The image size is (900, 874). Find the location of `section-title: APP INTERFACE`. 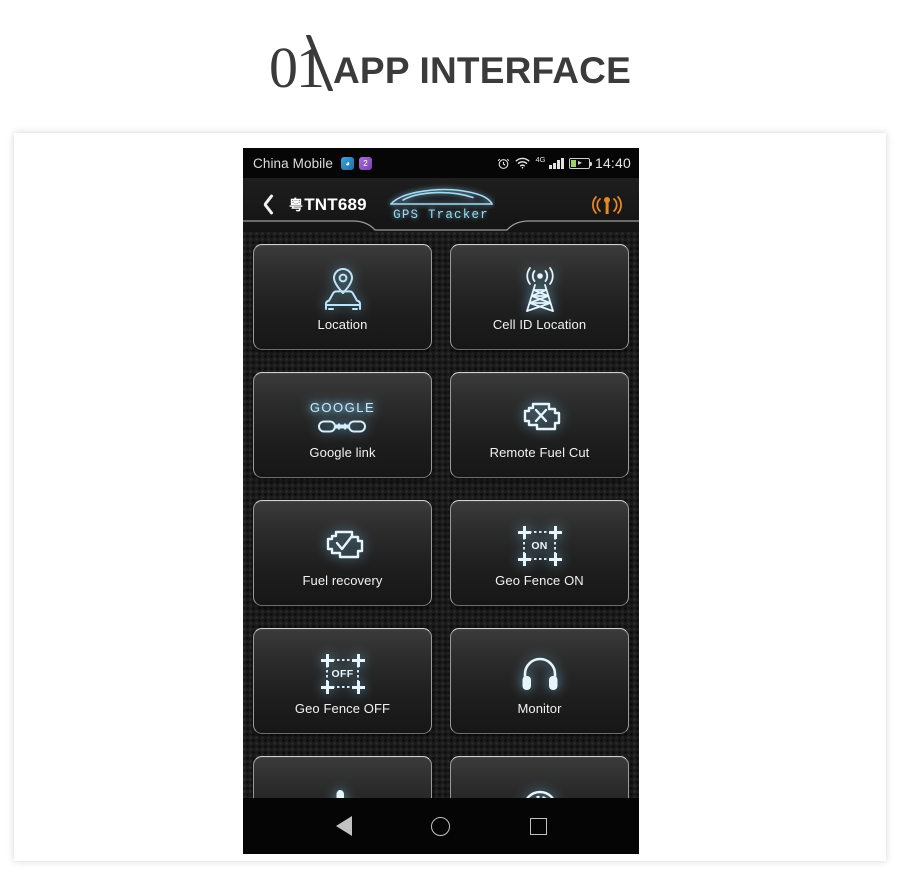

section-title: APP INTERFACE is located at coordinates (482, 70).